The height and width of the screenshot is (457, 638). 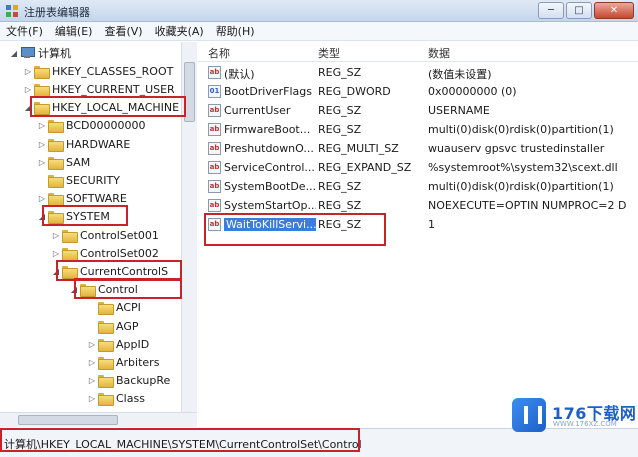 What do you see at coordinates (189, 227) in the screenshot?
I see `tree-vertical-scrollbar` at bounding box center [189, 227].